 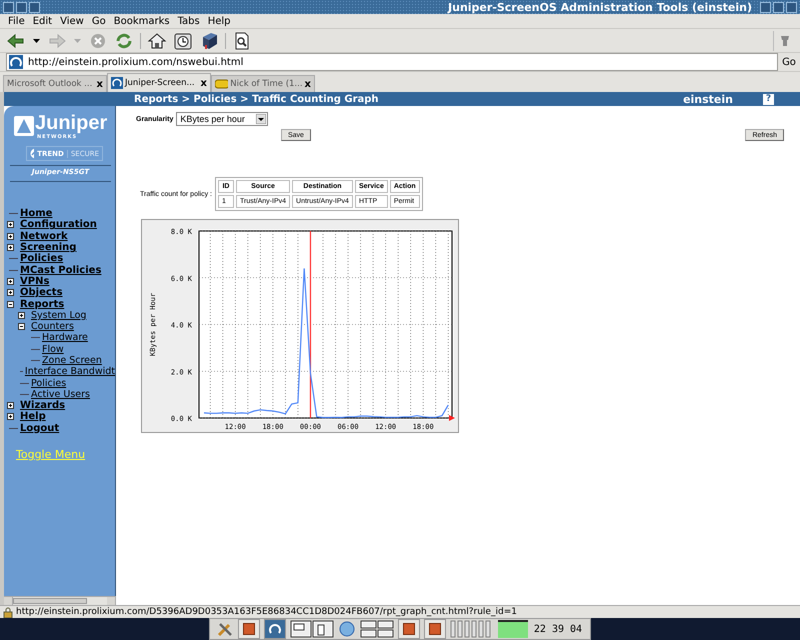 I want to click on nav-link: Objects, so click(x=41, y=292).